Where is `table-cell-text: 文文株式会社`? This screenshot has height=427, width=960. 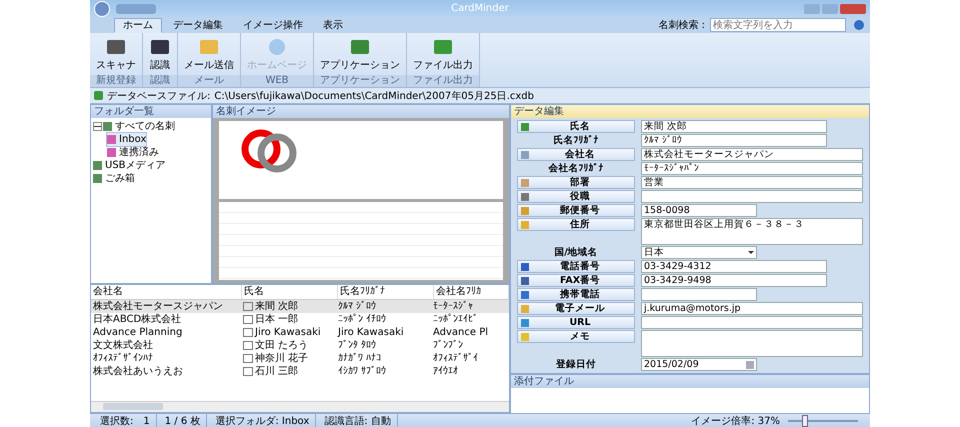
table-cell-text: 文文株式会社 is located at coordinates (123, 345).